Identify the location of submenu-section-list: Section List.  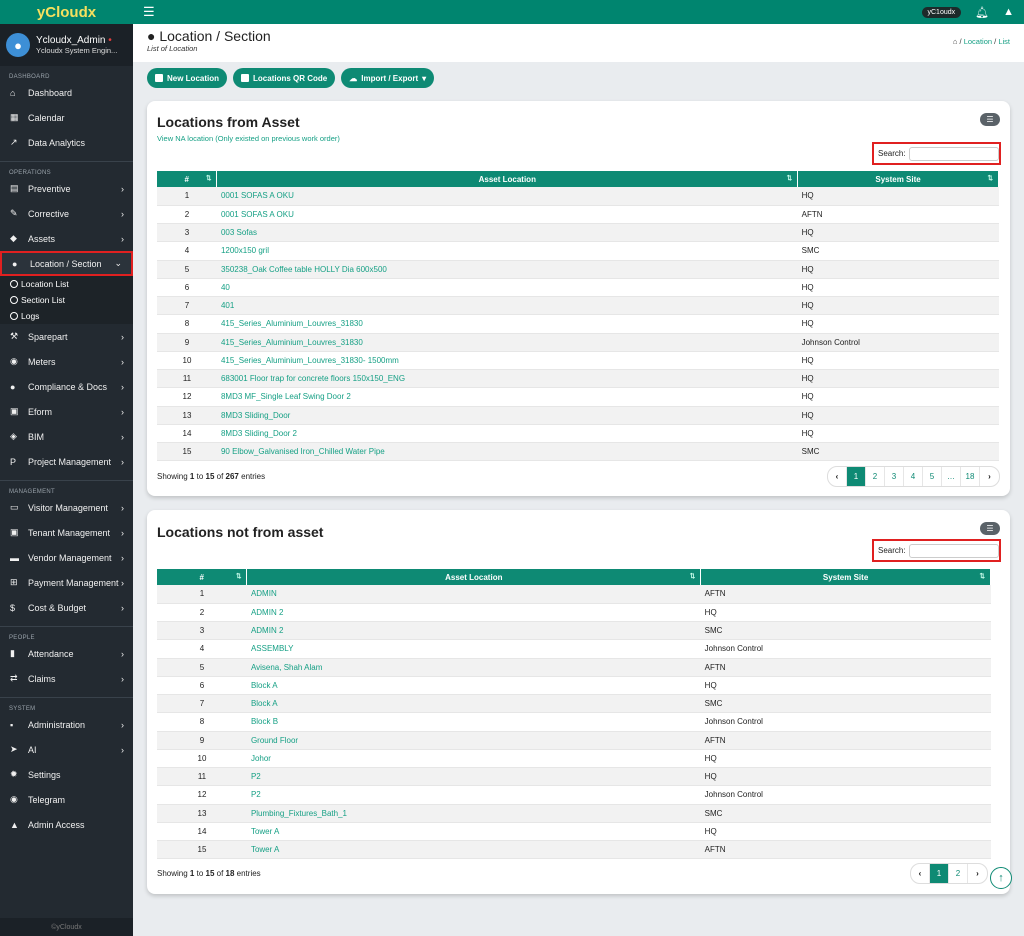
(66, 300).